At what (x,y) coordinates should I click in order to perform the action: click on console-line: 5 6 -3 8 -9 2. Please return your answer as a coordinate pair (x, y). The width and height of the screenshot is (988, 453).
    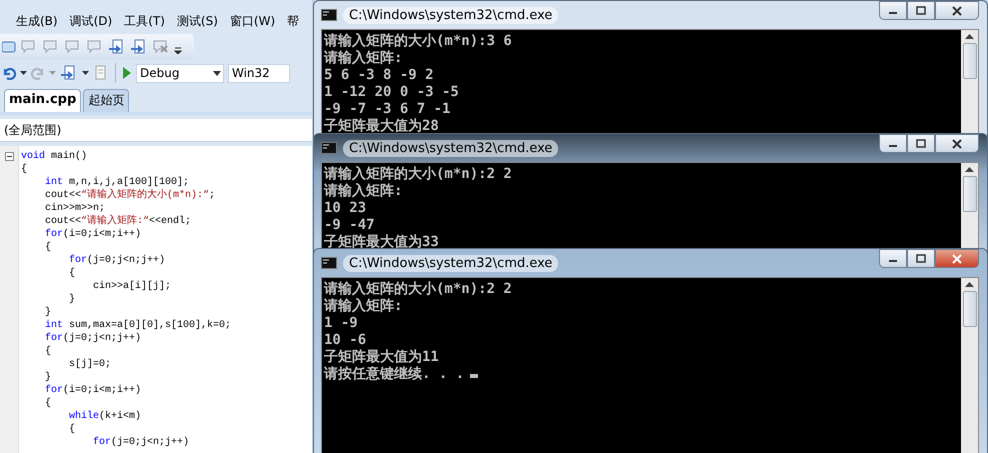
    Looking at the image, I should click on (379, 75).